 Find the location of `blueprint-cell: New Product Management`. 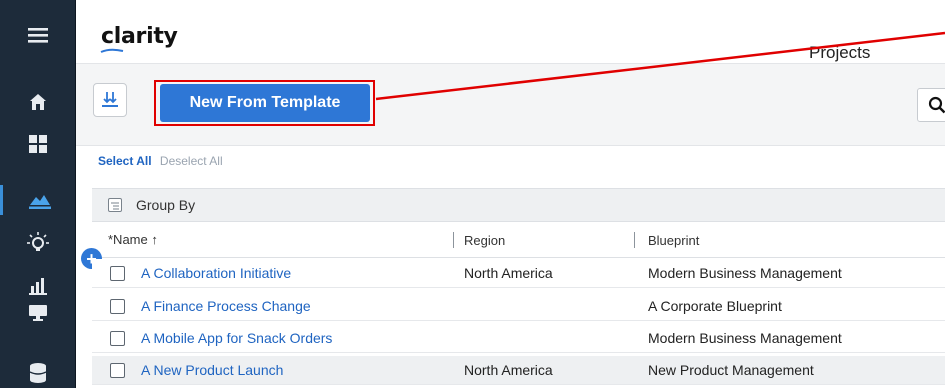

blueprint-cell: New Product Management is located at coordinates (731, 370).